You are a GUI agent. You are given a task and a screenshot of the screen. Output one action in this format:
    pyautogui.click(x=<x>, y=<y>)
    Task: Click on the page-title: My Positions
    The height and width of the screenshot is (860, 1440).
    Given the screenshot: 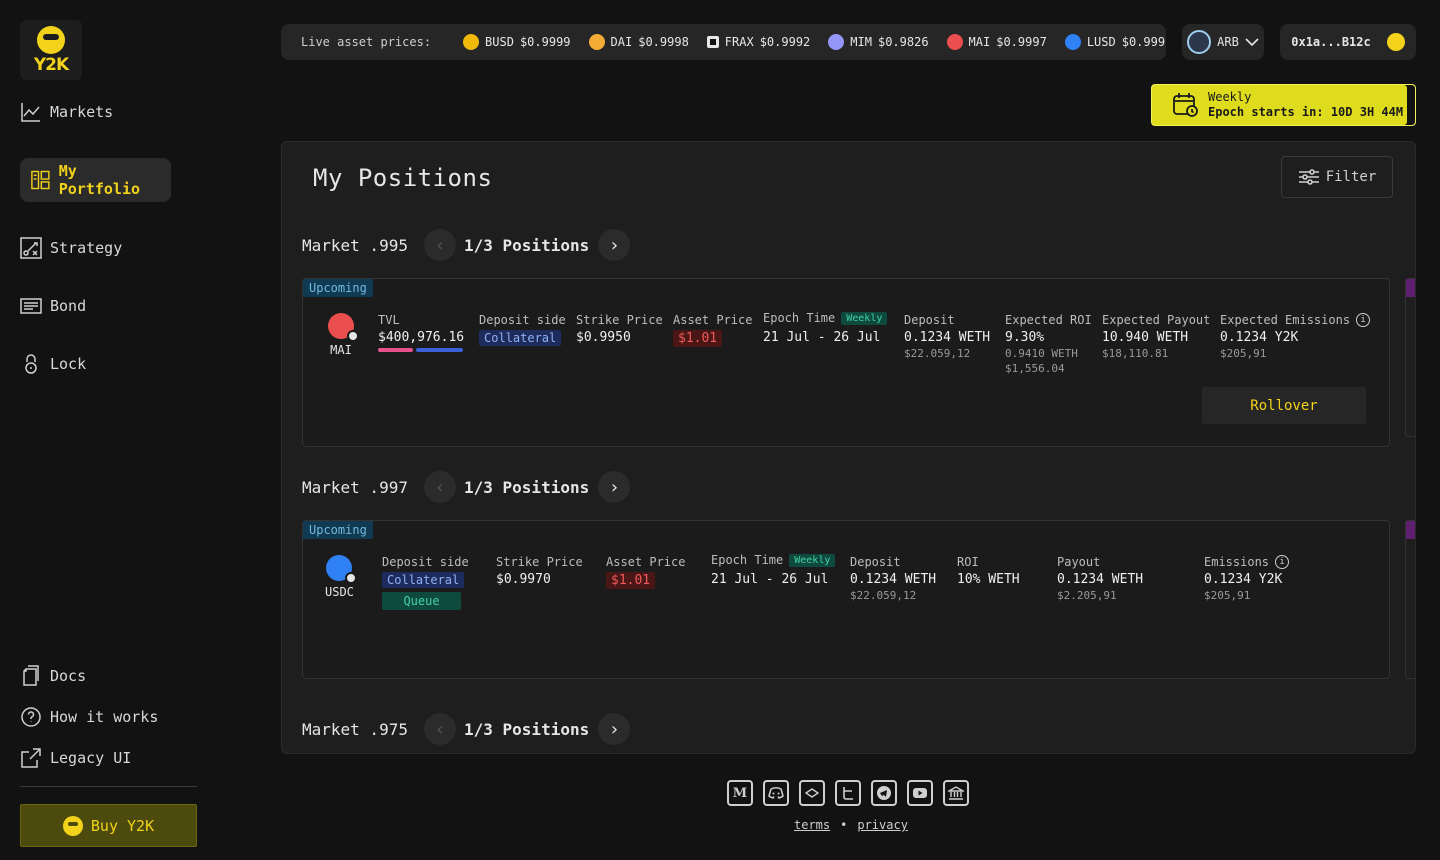 What is the action you would take?
    pyautogui.click(x=403, y=178)
    